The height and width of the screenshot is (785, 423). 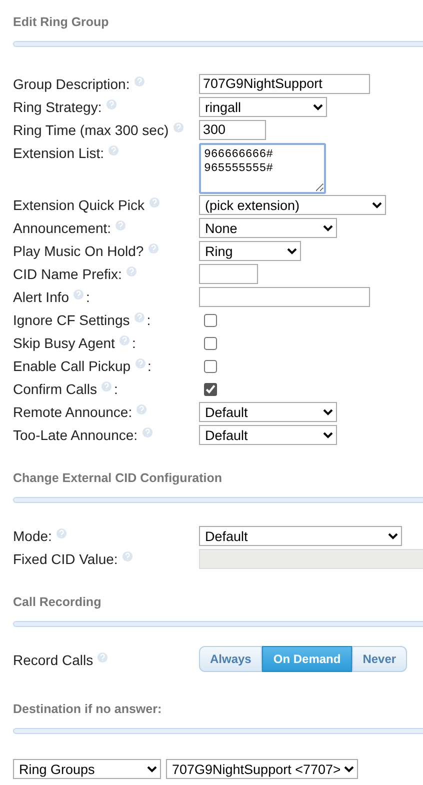 What do you see at coordinates (61, 22) in the screenshot?
I see `section-title: Edit Ring Group` at bounding box center [61, 22].